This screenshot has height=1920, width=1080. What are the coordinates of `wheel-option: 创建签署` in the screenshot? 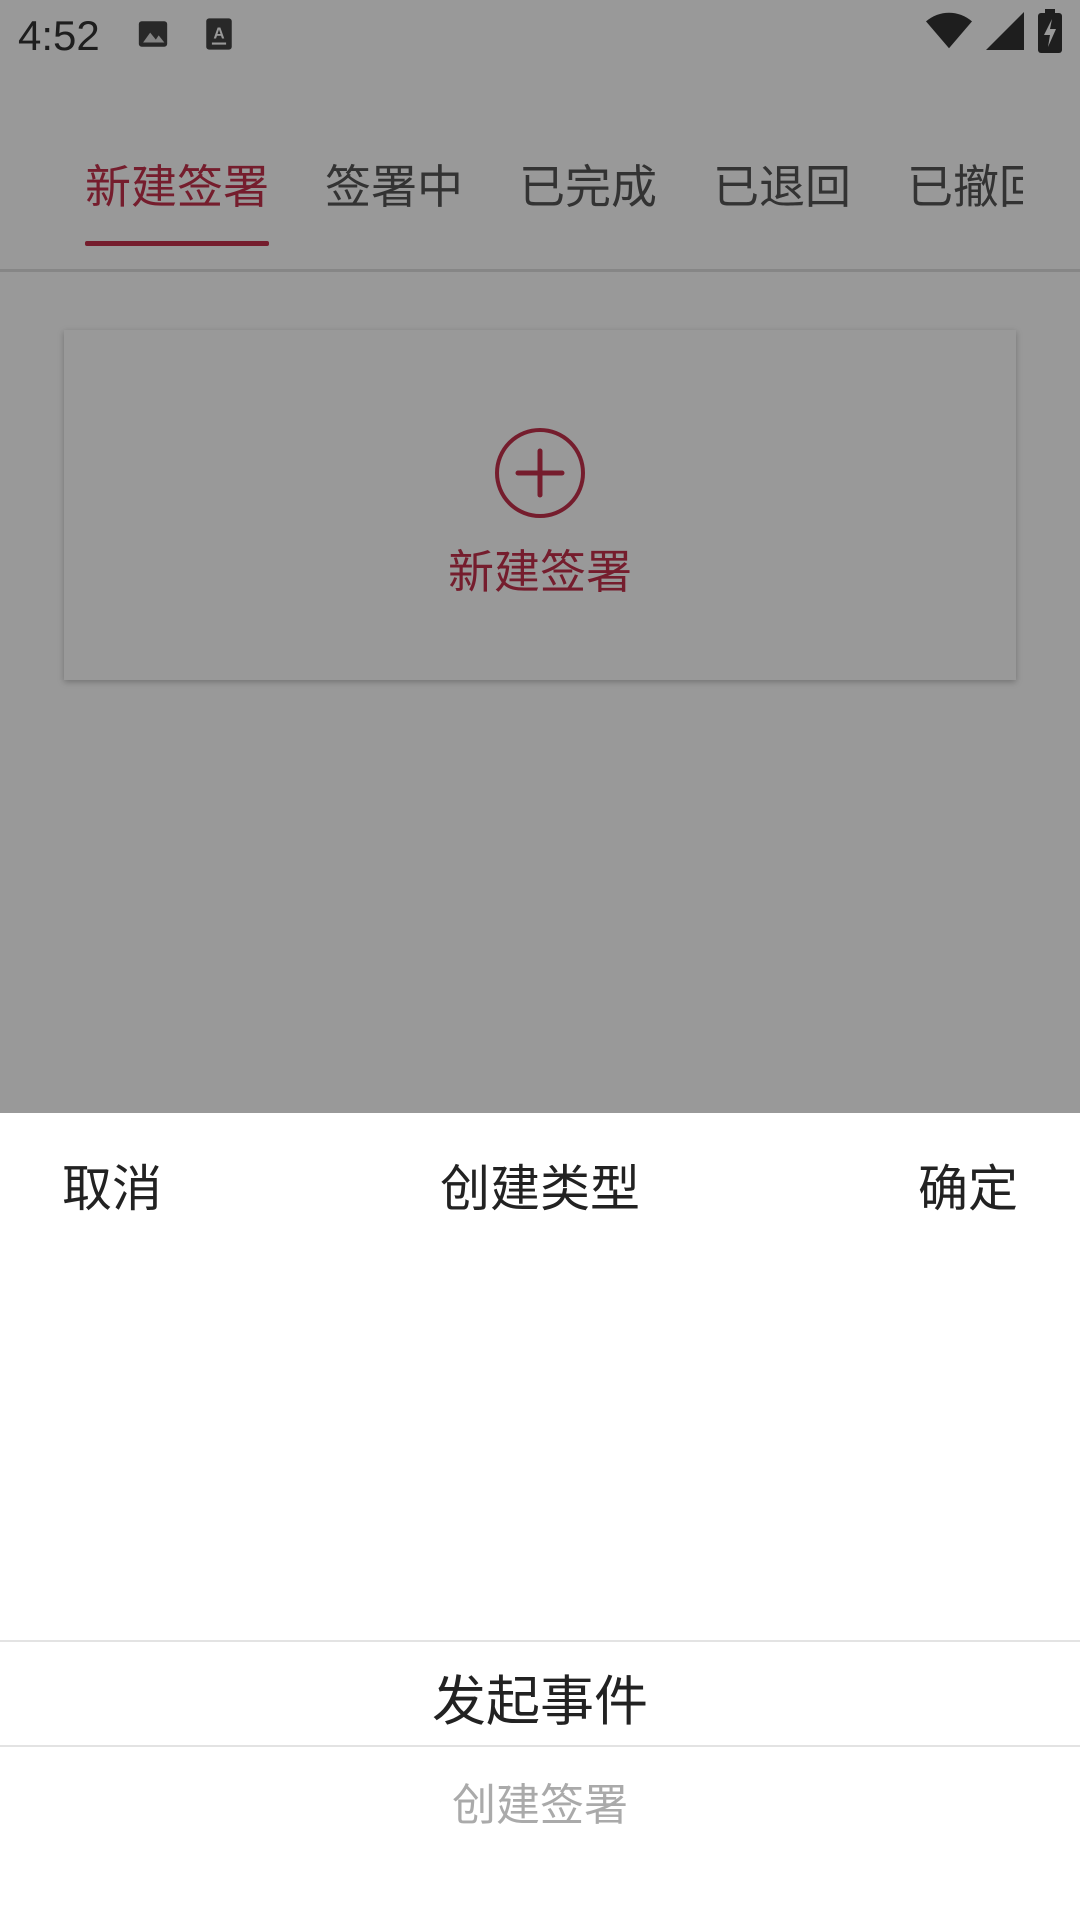 It's located at (540, 1801).